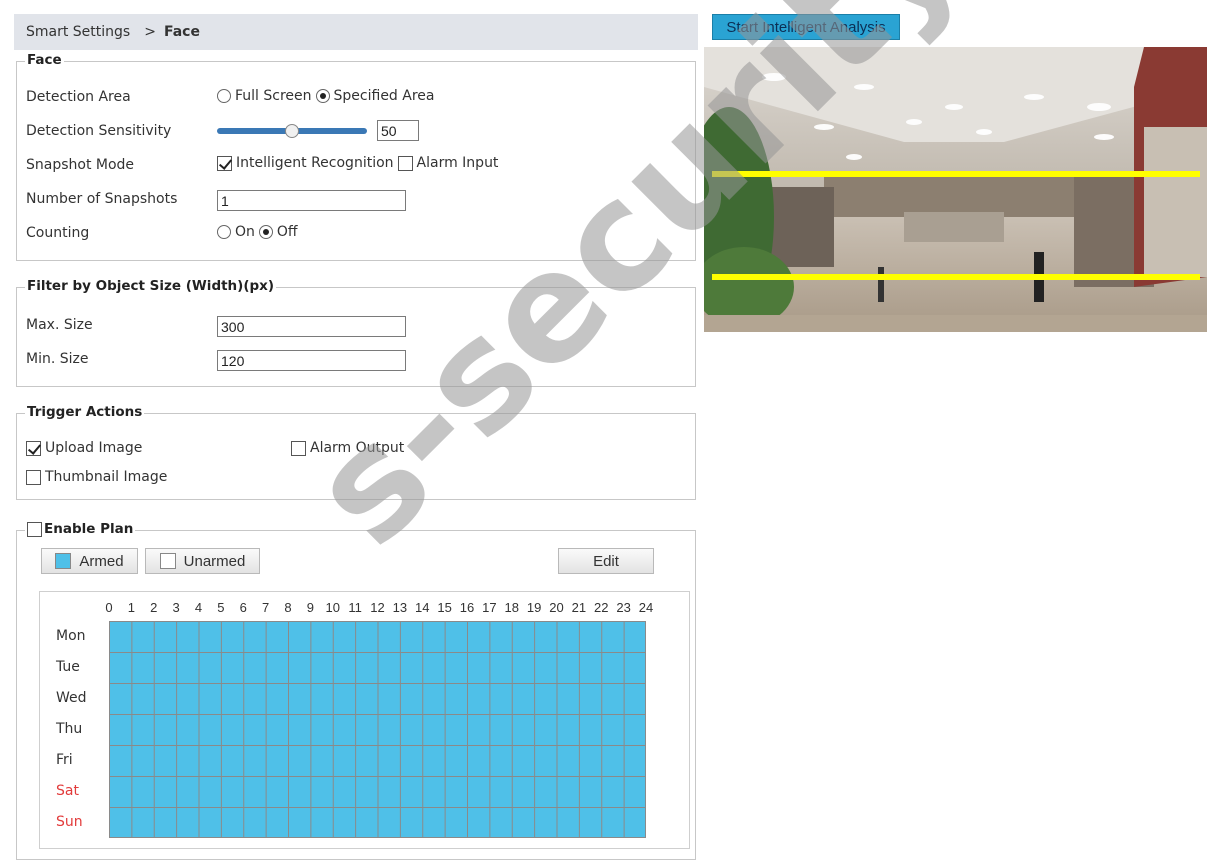 The image size is (1207, 861). What do you see at coordinates (106, 477) in the screenshot?
I see `thumbnail-image-label: Thumbnail Image` at bounding box center [106, 477].